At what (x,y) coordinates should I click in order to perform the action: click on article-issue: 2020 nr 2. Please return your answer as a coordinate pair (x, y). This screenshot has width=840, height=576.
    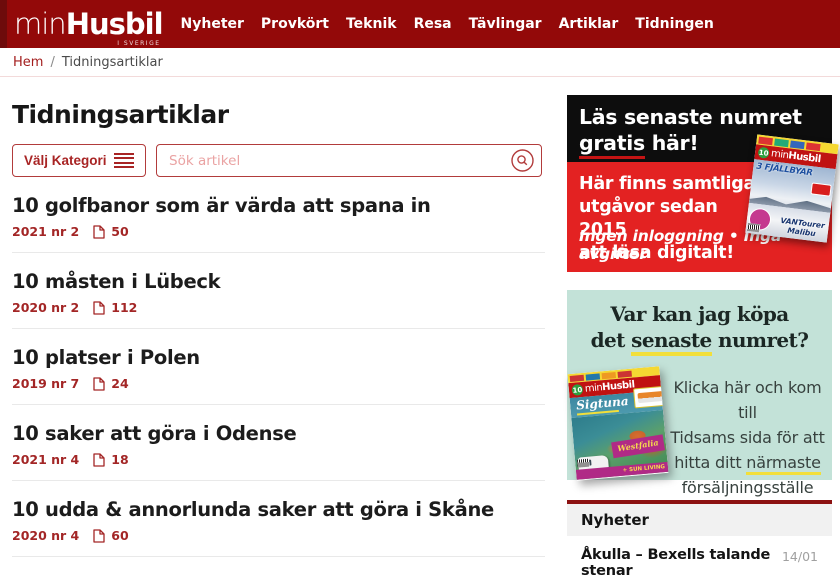
    Looking at the image, I should click on (46, 307).